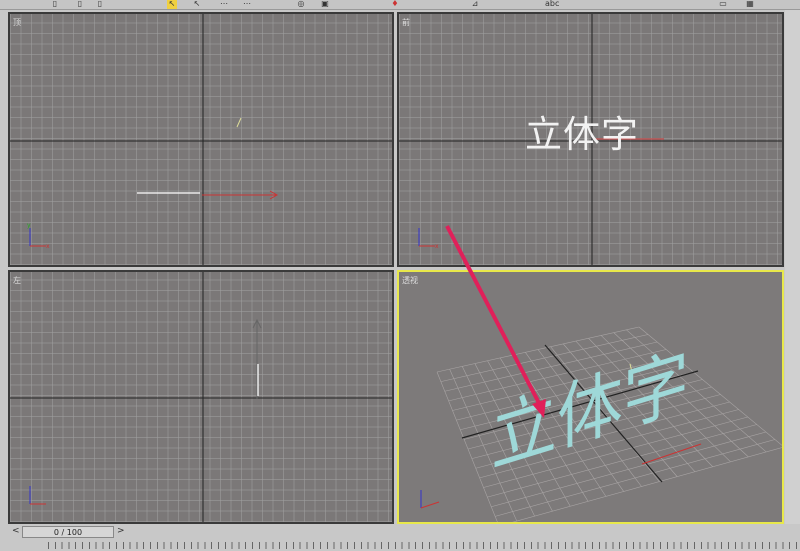 The width and height of the screenshot is (800, 551). Describe the element at coordinates (16, 531) in the screenshot. I see `prev-frame-button: <` at that location.